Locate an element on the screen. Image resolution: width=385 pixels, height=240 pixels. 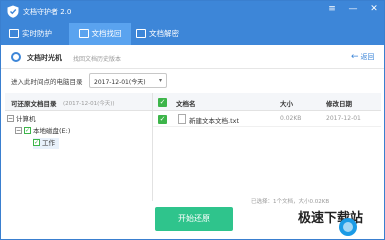
shield-logo-icon is located at coordinates (13, 11).